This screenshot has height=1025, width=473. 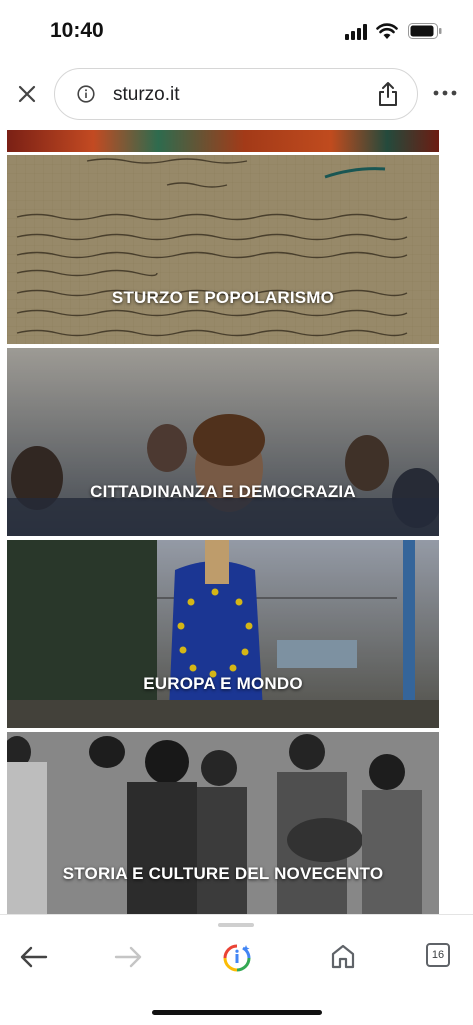 I want to click on back-icon, so click(x=34, y=957).